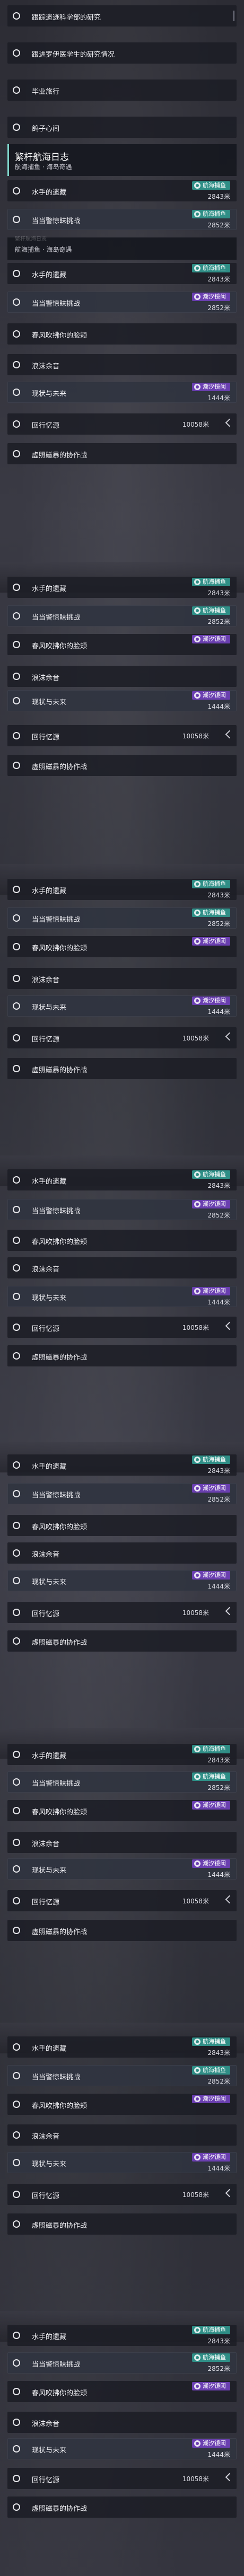 The height and width of the screenshot is (2576, 244). Describe the element at coordinates (211, 884) in the screenshot. I see `nav-badge: 航海捕鱼` at that location.